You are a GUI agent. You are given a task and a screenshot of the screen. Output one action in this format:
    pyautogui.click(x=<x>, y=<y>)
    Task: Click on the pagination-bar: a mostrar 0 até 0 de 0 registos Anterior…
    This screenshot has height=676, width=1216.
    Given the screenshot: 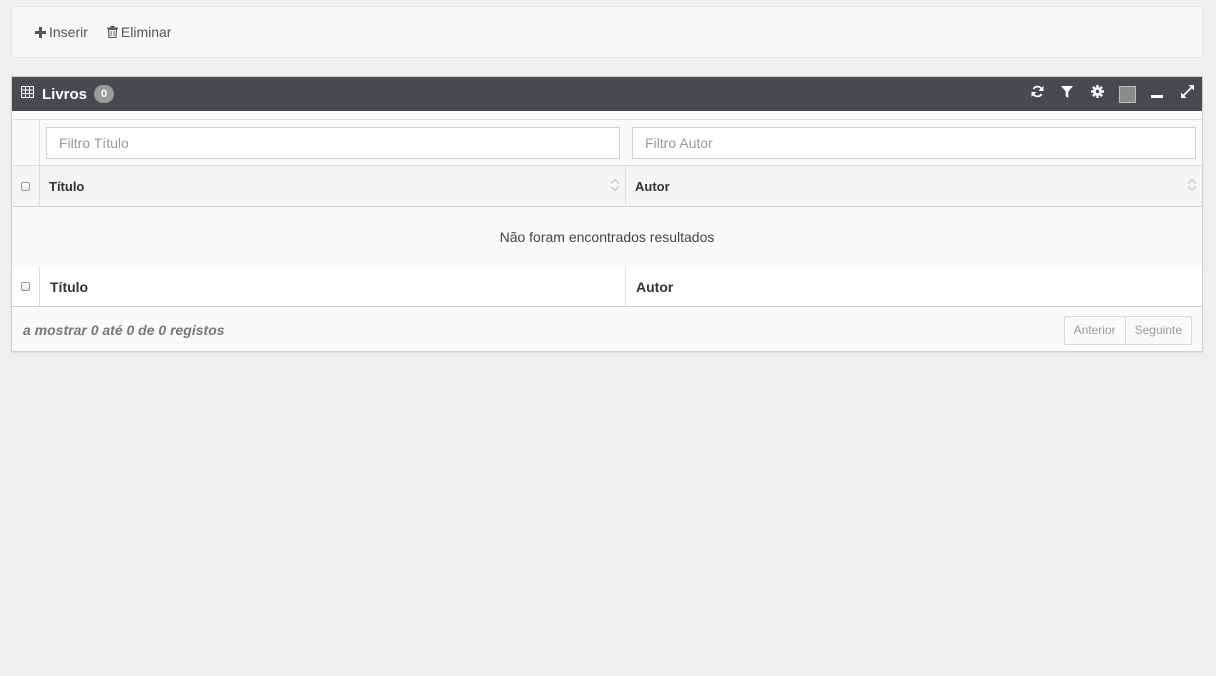 What is the action you would take?
    pyautogui.click(x=607, y=330)
    